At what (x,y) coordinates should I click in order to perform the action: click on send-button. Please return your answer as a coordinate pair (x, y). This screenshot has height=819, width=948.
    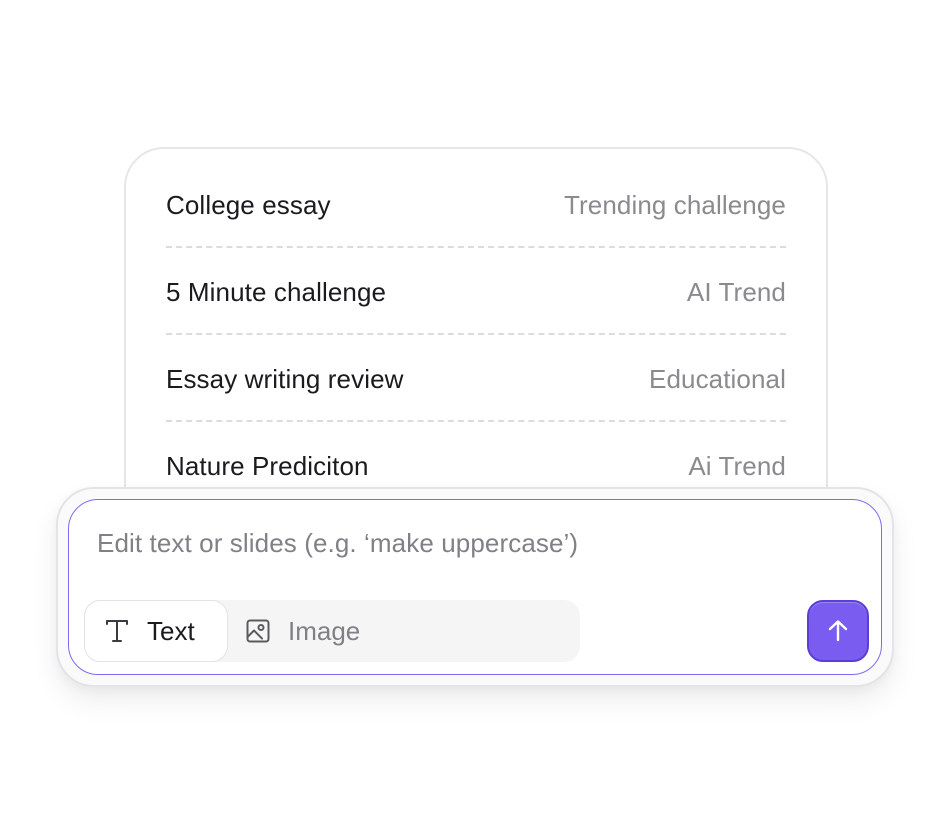
    Looking at the image, I should click on (838, 631).